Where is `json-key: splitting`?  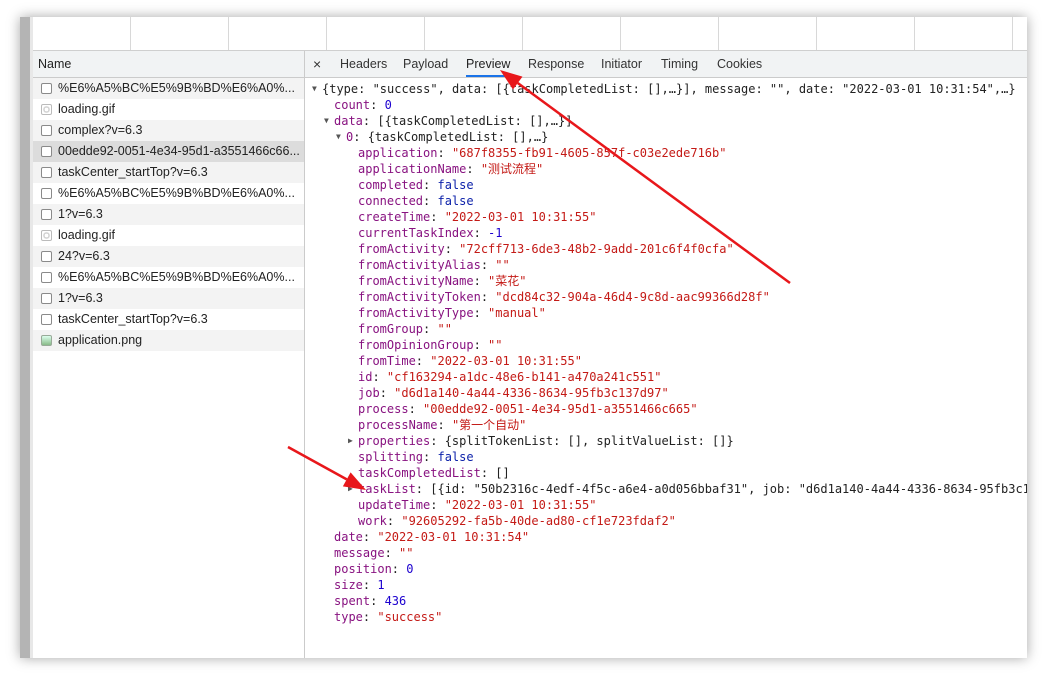
json-key: splitting is located at coordinates (391, 457).